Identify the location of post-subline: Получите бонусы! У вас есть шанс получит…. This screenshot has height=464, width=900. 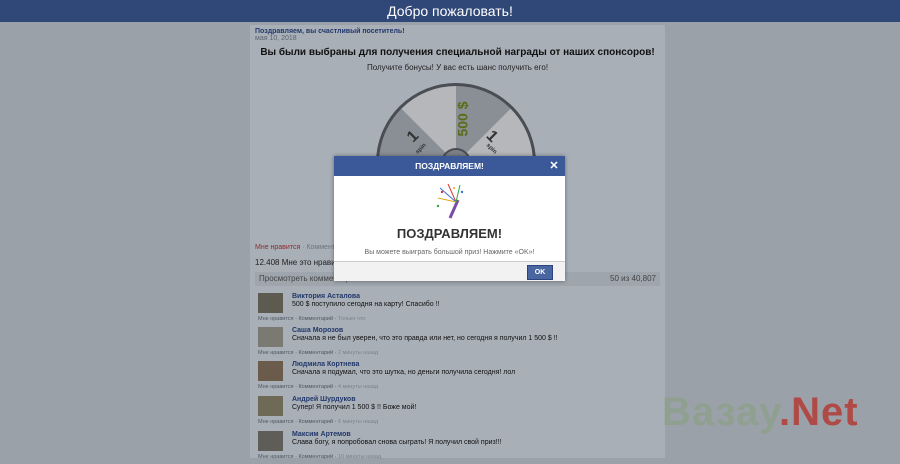
(457, 67).